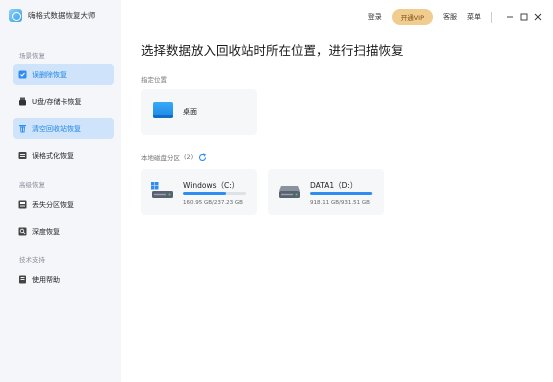  What do you see at coordinates (62, 15) in the screenshot?
I see `app-title: 嗨格式数据恢复大师` at bounding box center [62, 15].